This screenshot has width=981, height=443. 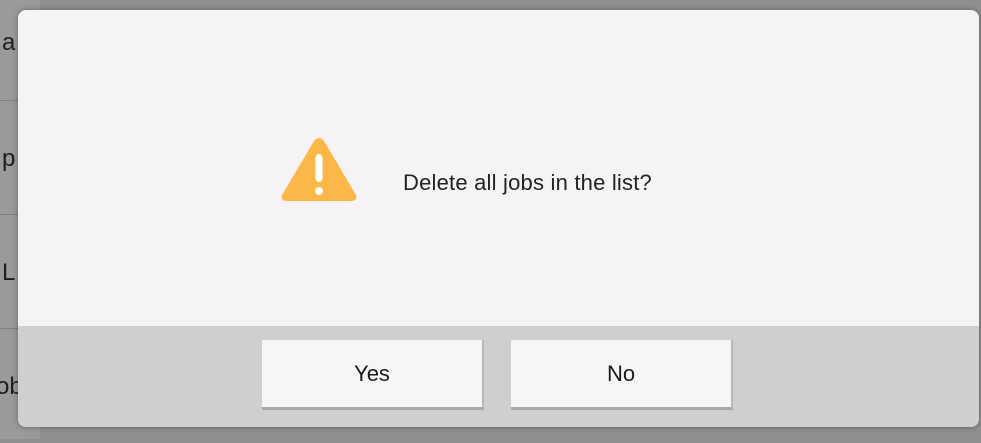 What do you see at coordinates (527, 182) in the screenshot?
I see `dialog-message: Delete all jobs in the list?` at bounding box center [527, 182].